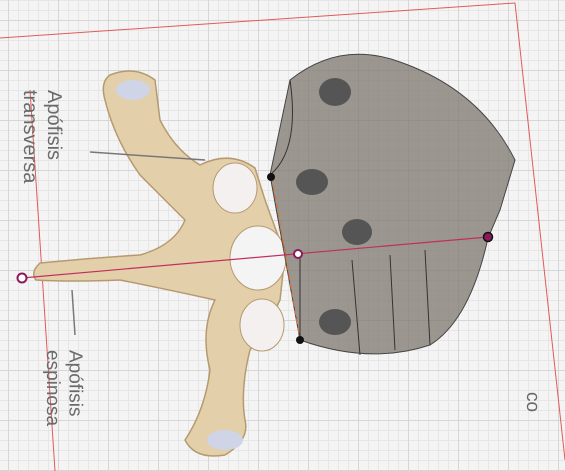 The height and width of the screenshot is (471, 565). Describe the element at coordinates (63, 388) in the screenshot. I see `label-text: Apófisis espinosa` at that location.